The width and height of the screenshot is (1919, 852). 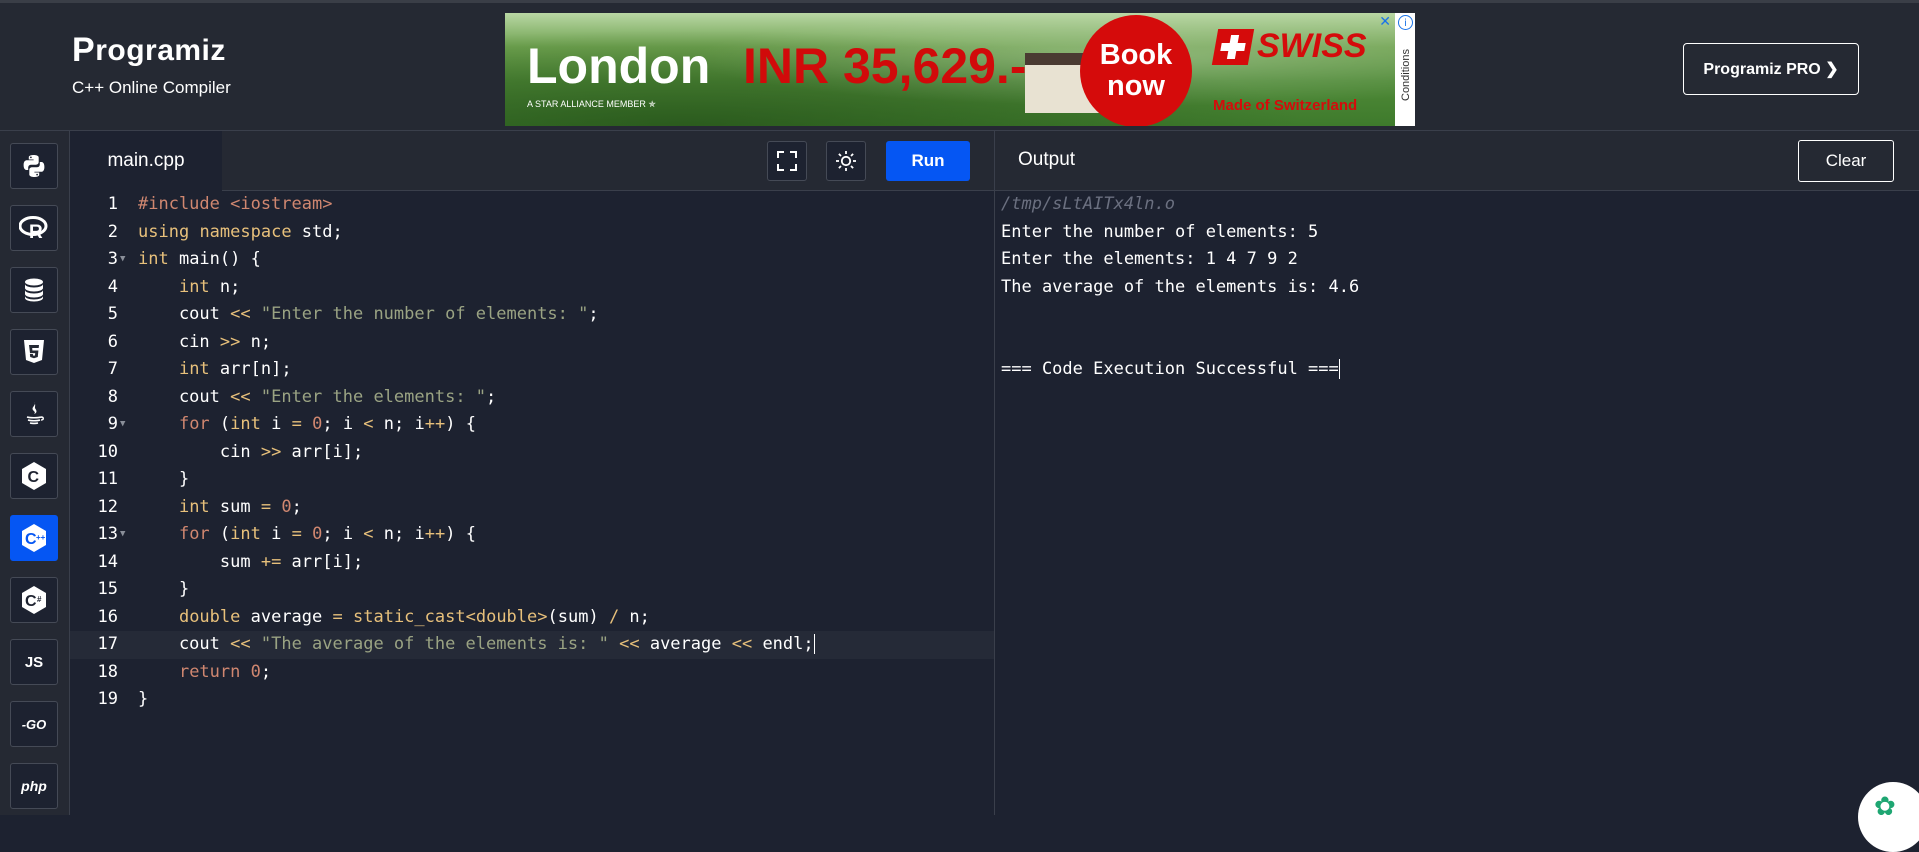 I want to click on js-icon: JS, so click(x=34, y=662).